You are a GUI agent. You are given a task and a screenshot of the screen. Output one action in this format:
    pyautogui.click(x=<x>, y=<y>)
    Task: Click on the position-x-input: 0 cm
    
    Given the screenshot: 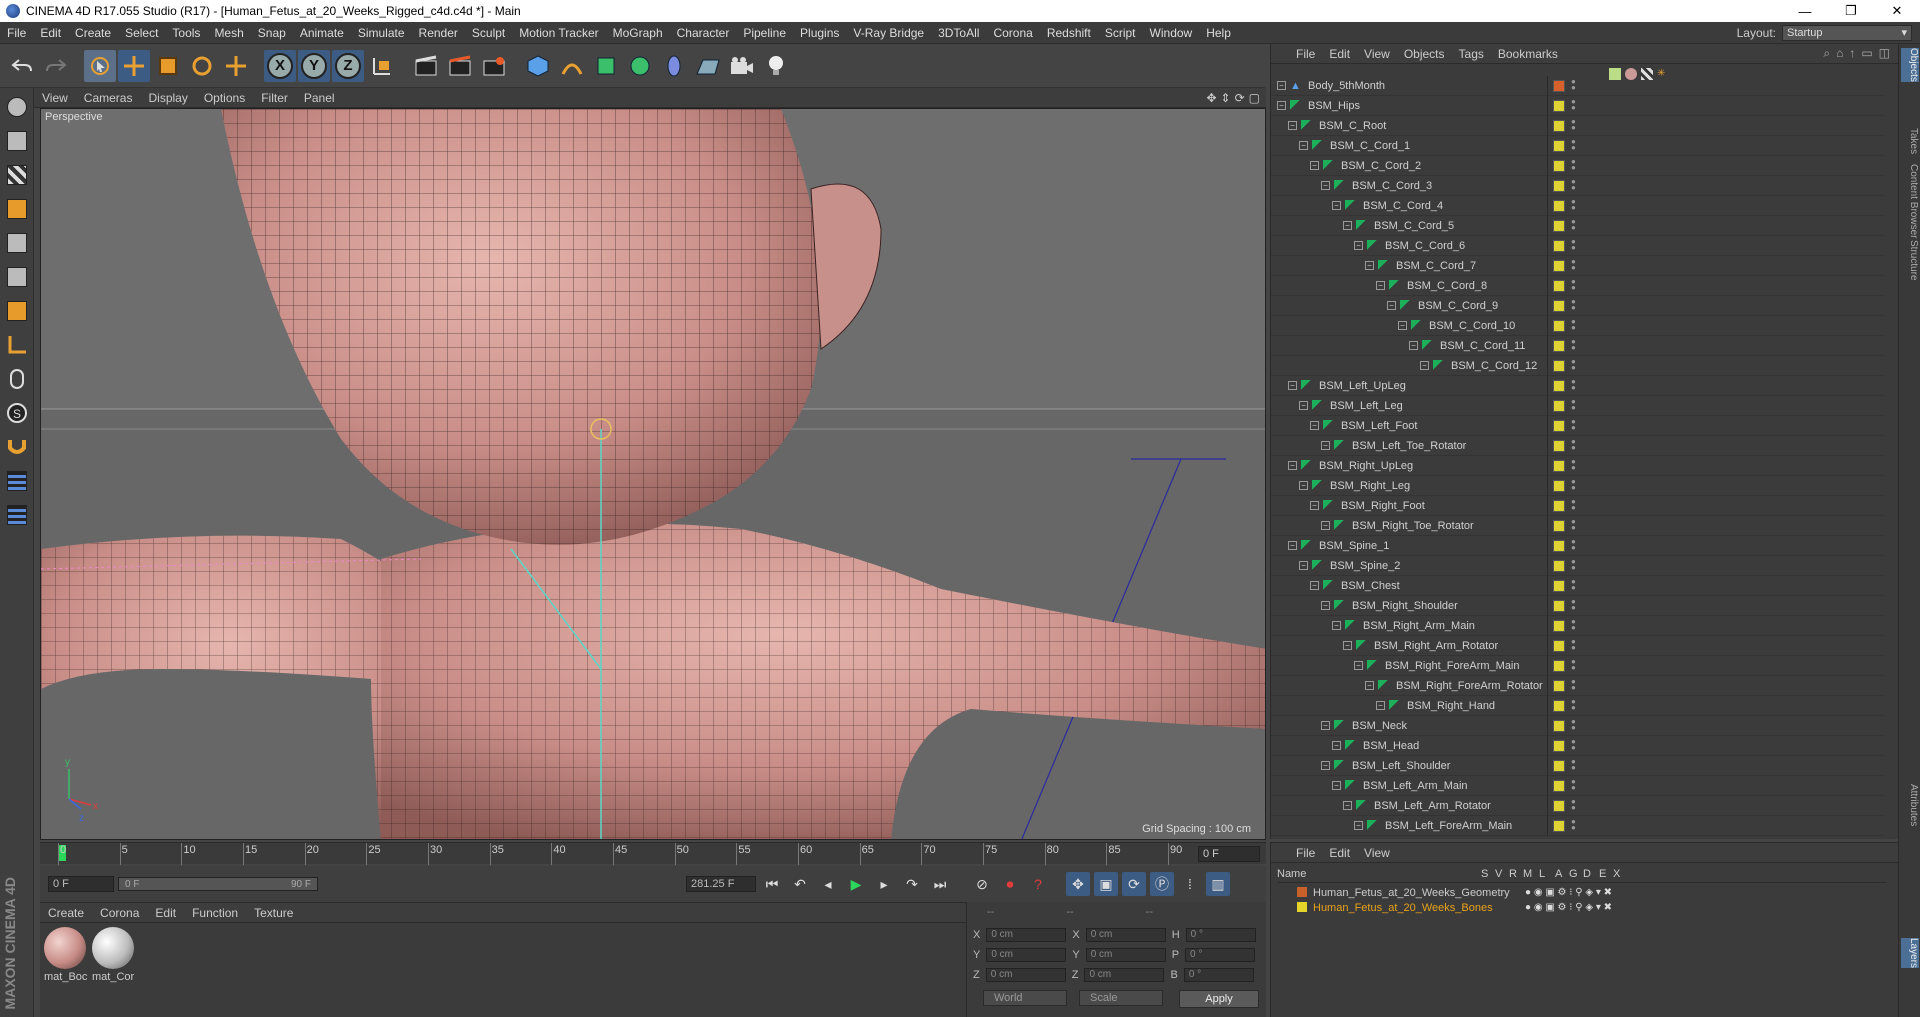 What is the action you would take?
    pyautogui.click(x=1026, y=935)
    